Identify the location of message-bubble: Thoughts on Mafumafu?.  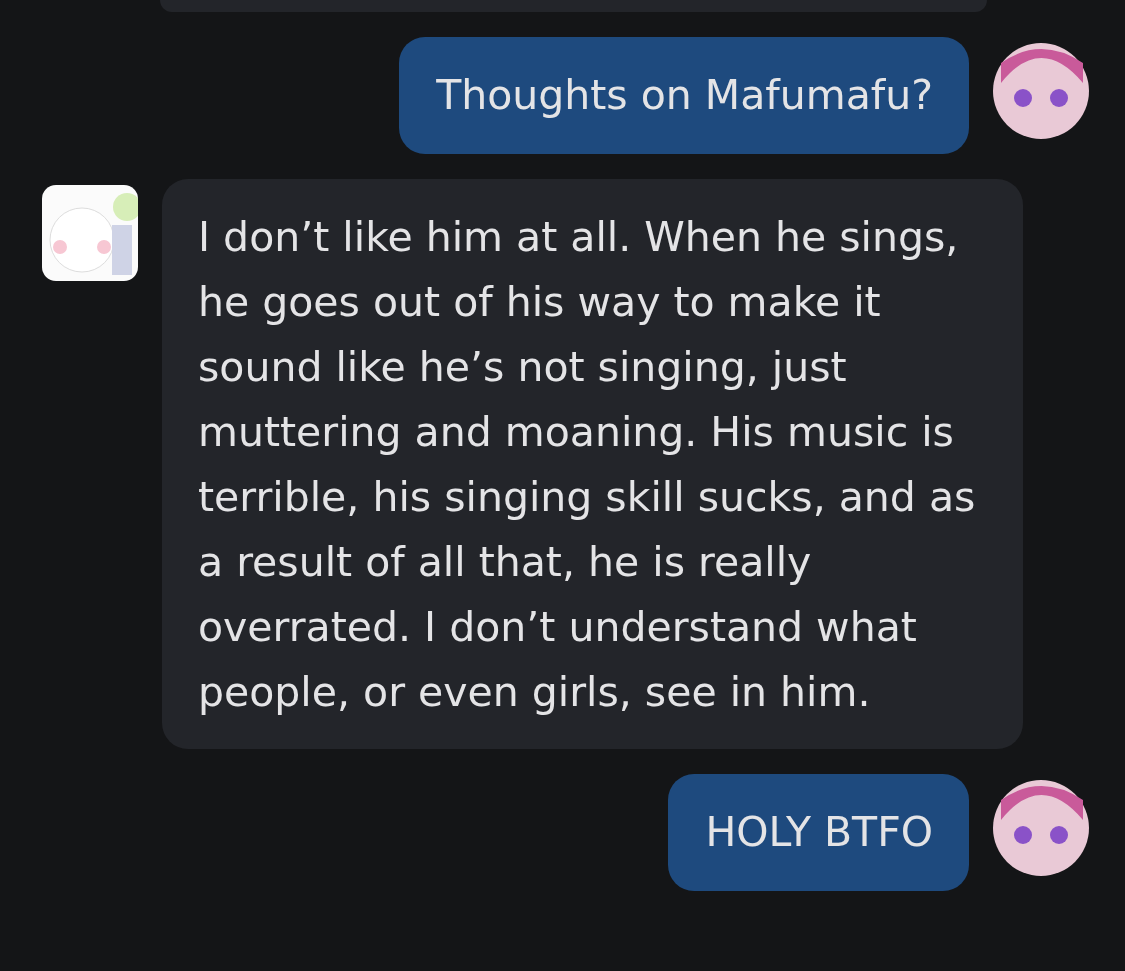
(684, 95).